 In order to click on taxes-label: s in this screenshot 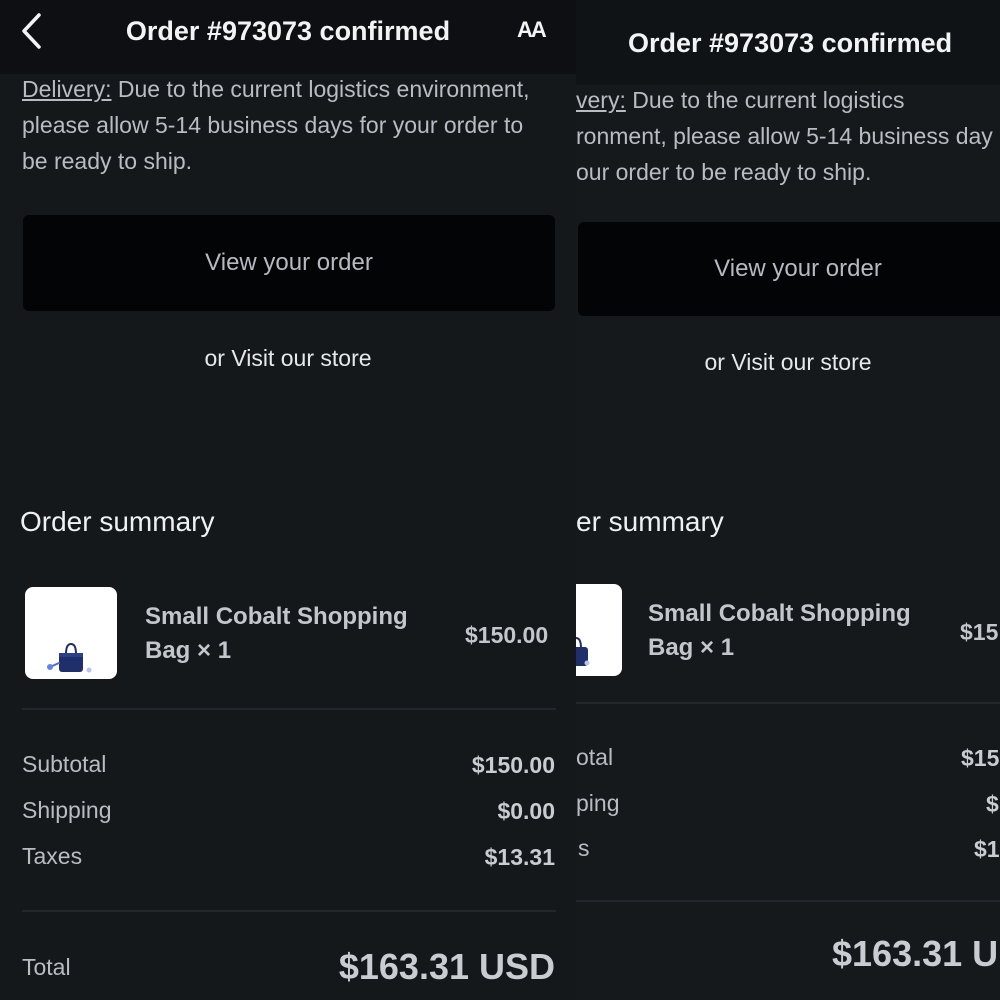, I will do `click(584, 848)`.